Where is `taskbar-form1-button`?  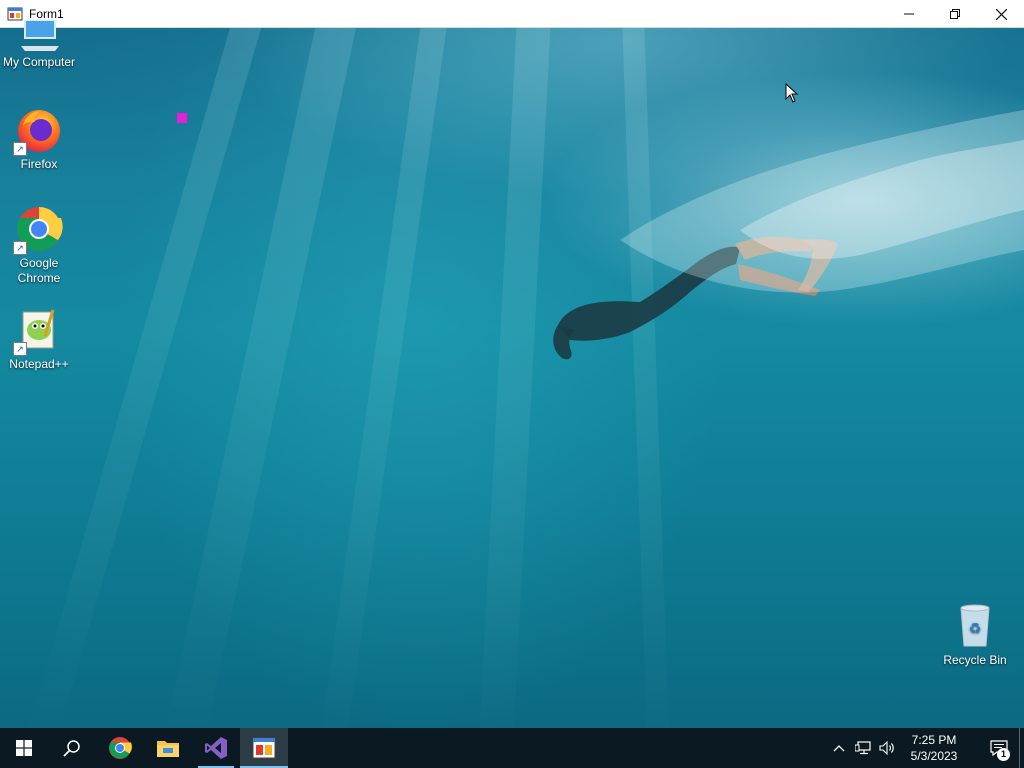 taskbar-form1-button is located at coordinates (264, 748).